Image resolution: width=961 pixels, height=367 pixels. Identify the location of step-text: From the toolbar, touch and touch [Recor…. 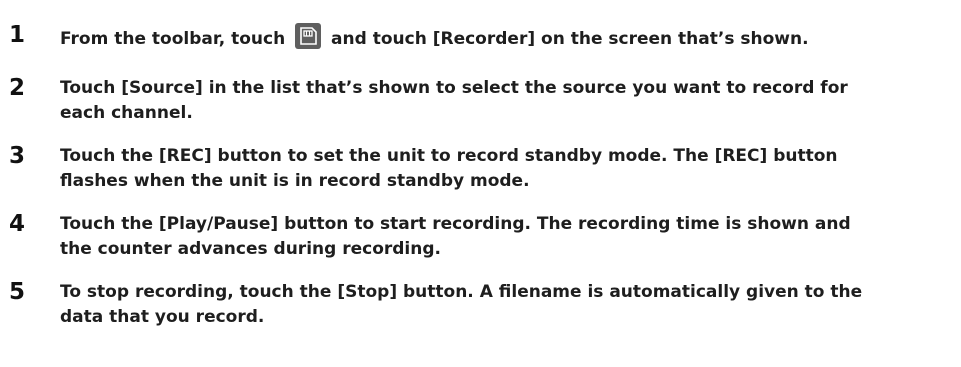
(505, 37).